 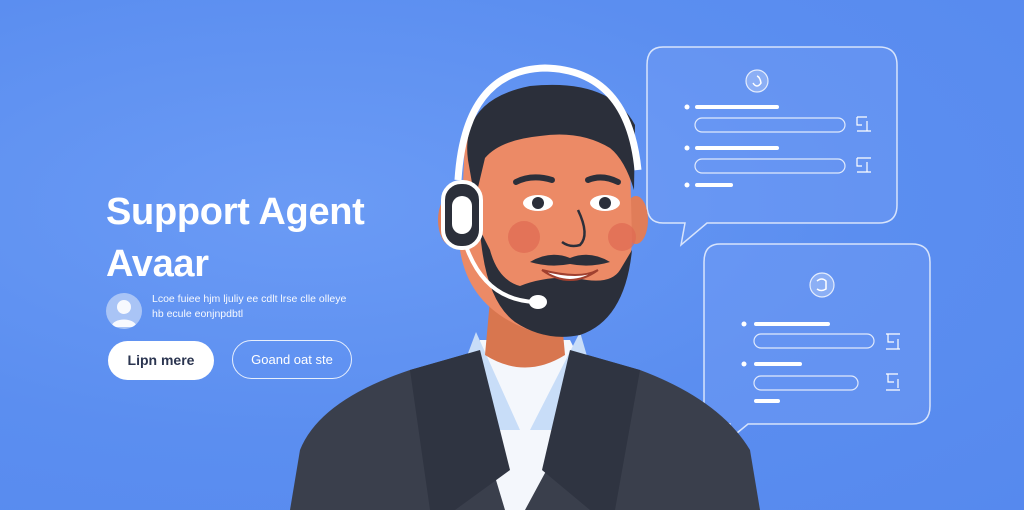 What do you see at coordinates (124, 311) in the screenshot?
I see `user-avatar-icon` at bounding box center [124, 311].